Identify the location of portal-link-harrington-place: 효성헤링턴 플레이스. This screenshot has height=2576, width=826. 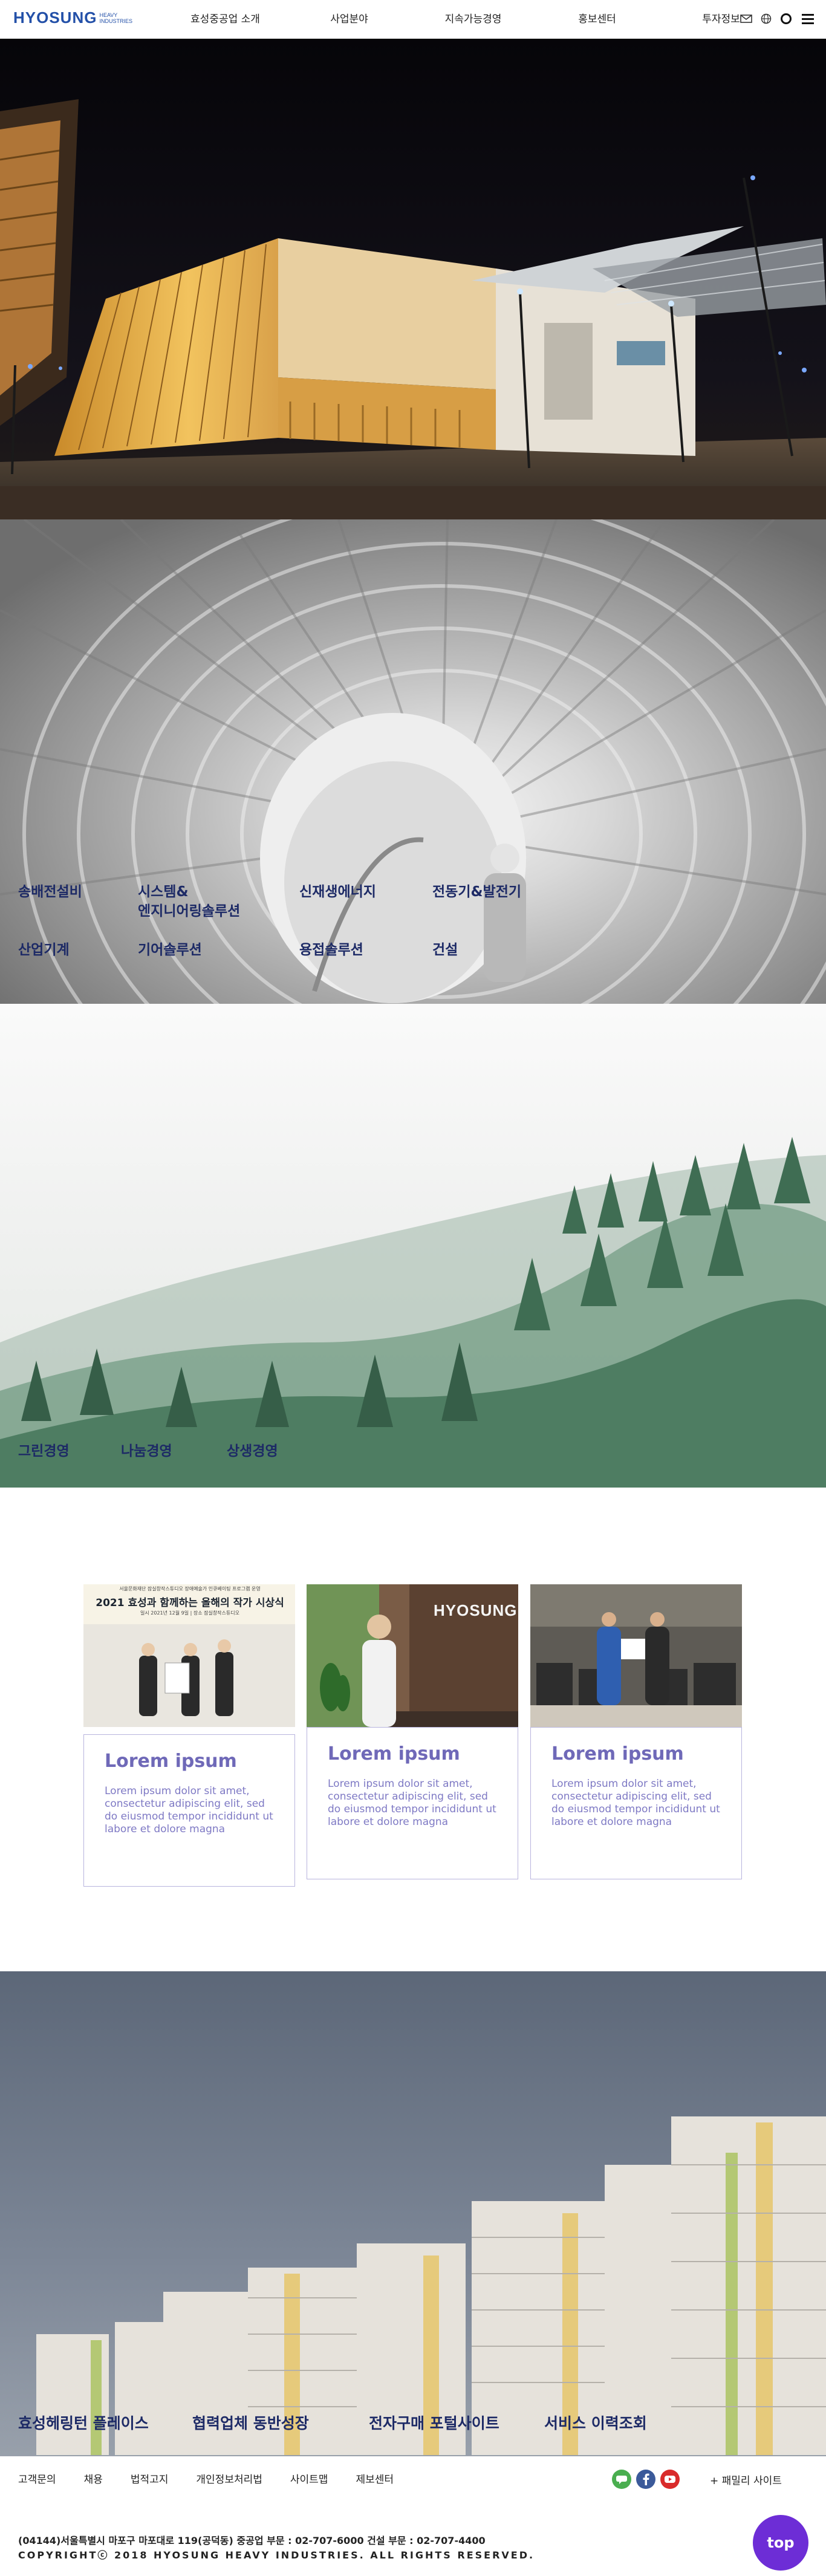
(84, 2422).